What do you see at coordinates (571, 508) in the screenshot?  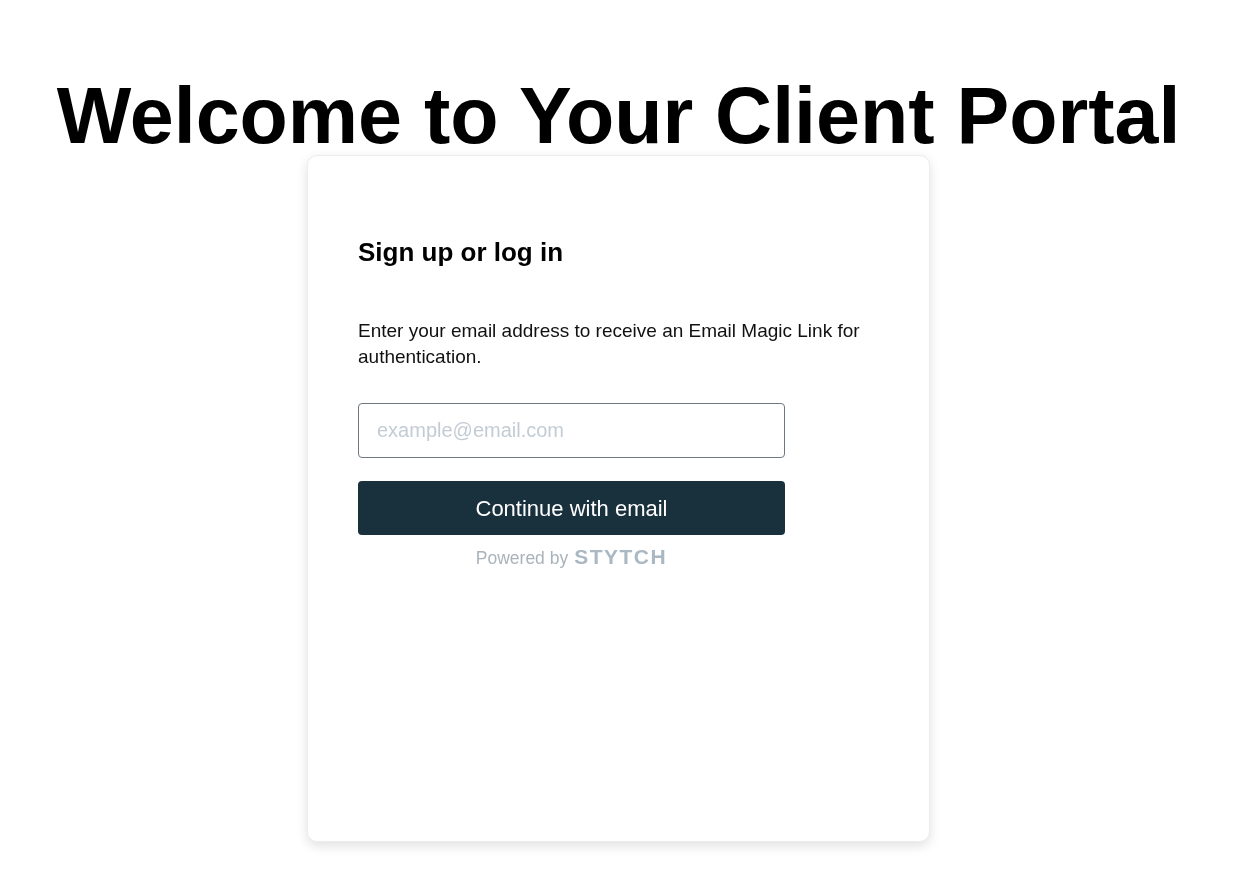 I see `continue-button: Continue with email` at bounding box center [571, 508].